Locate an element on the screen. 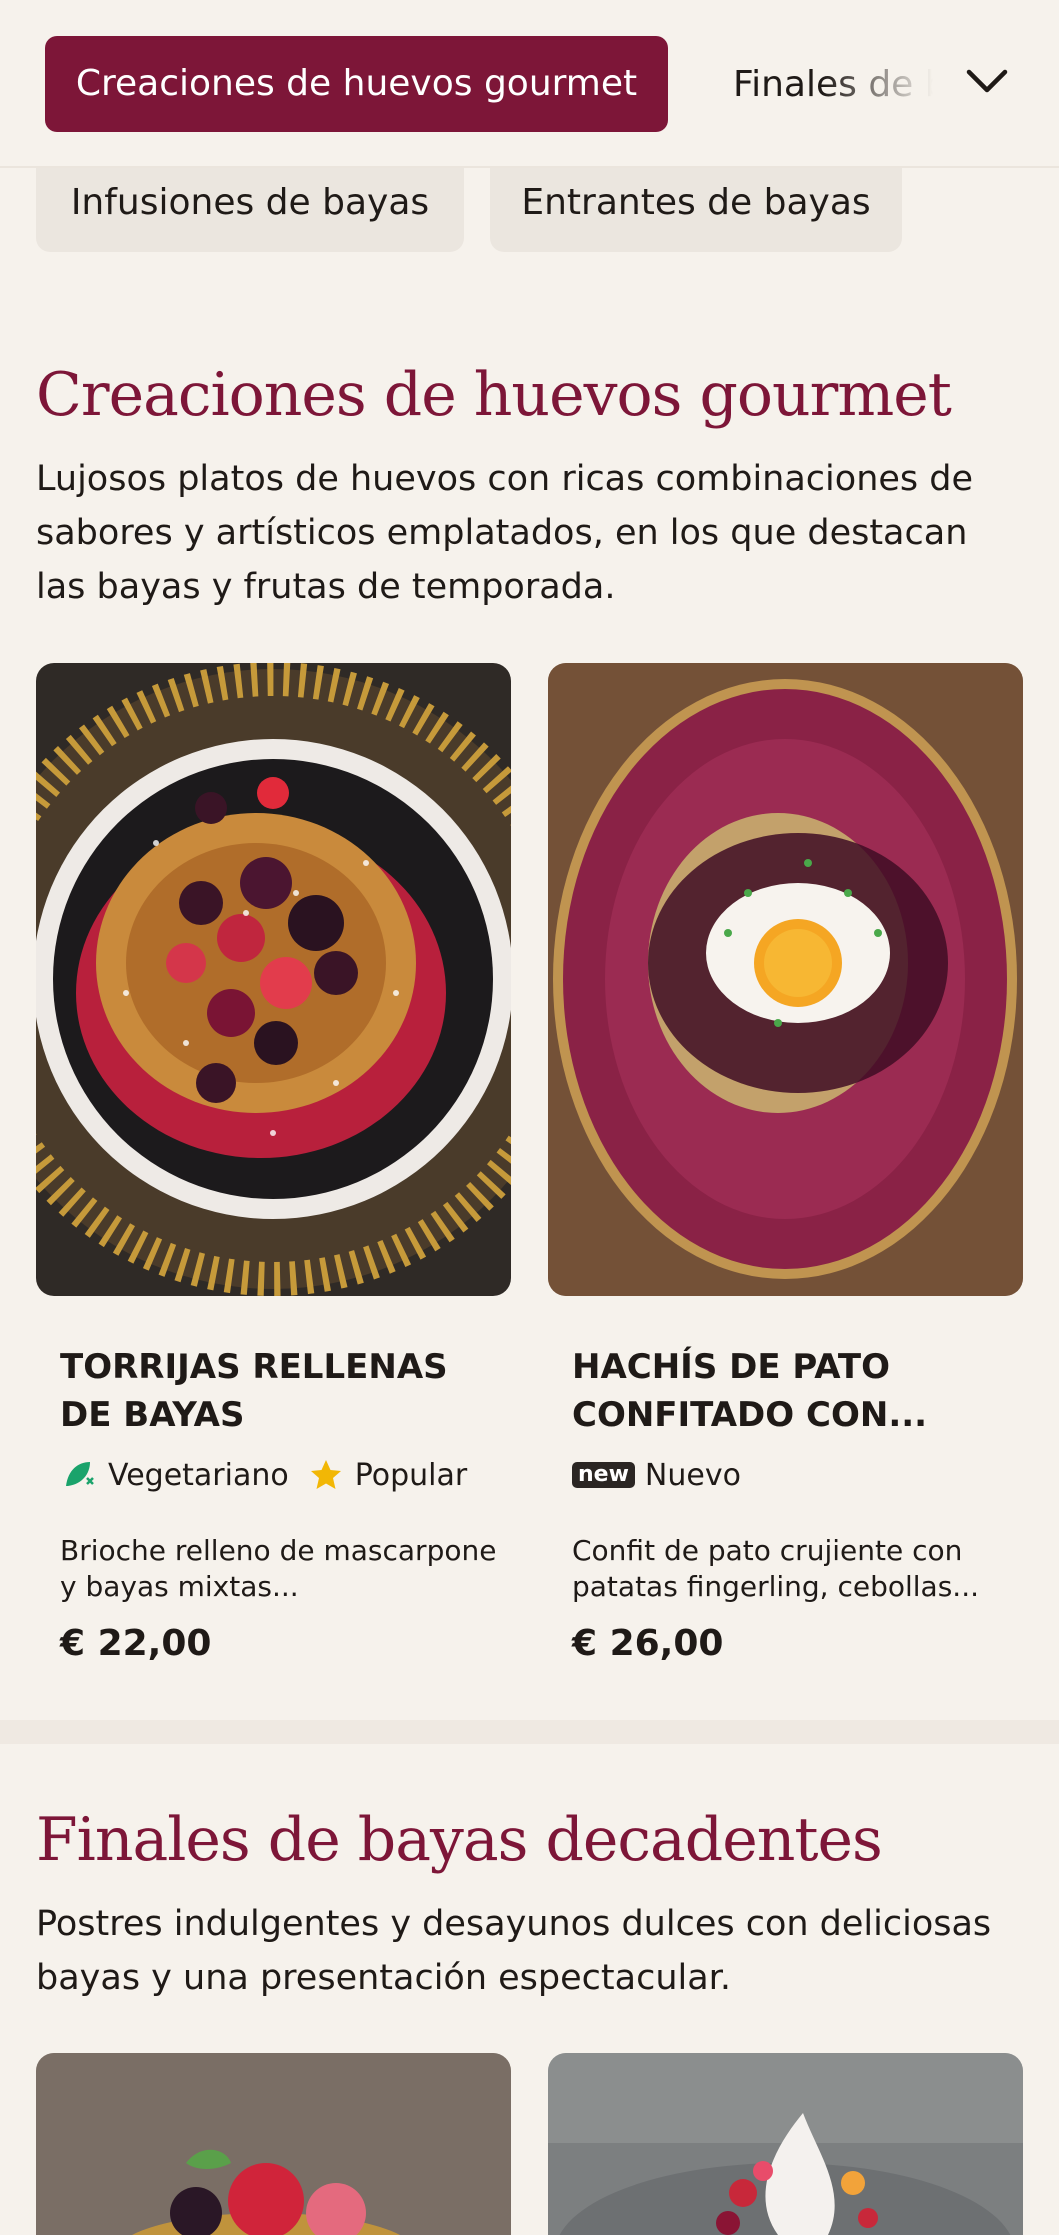 The width and height of the screenshot is (1059, 2235). vegetarian-icon is located at coordinates (80, 1474).